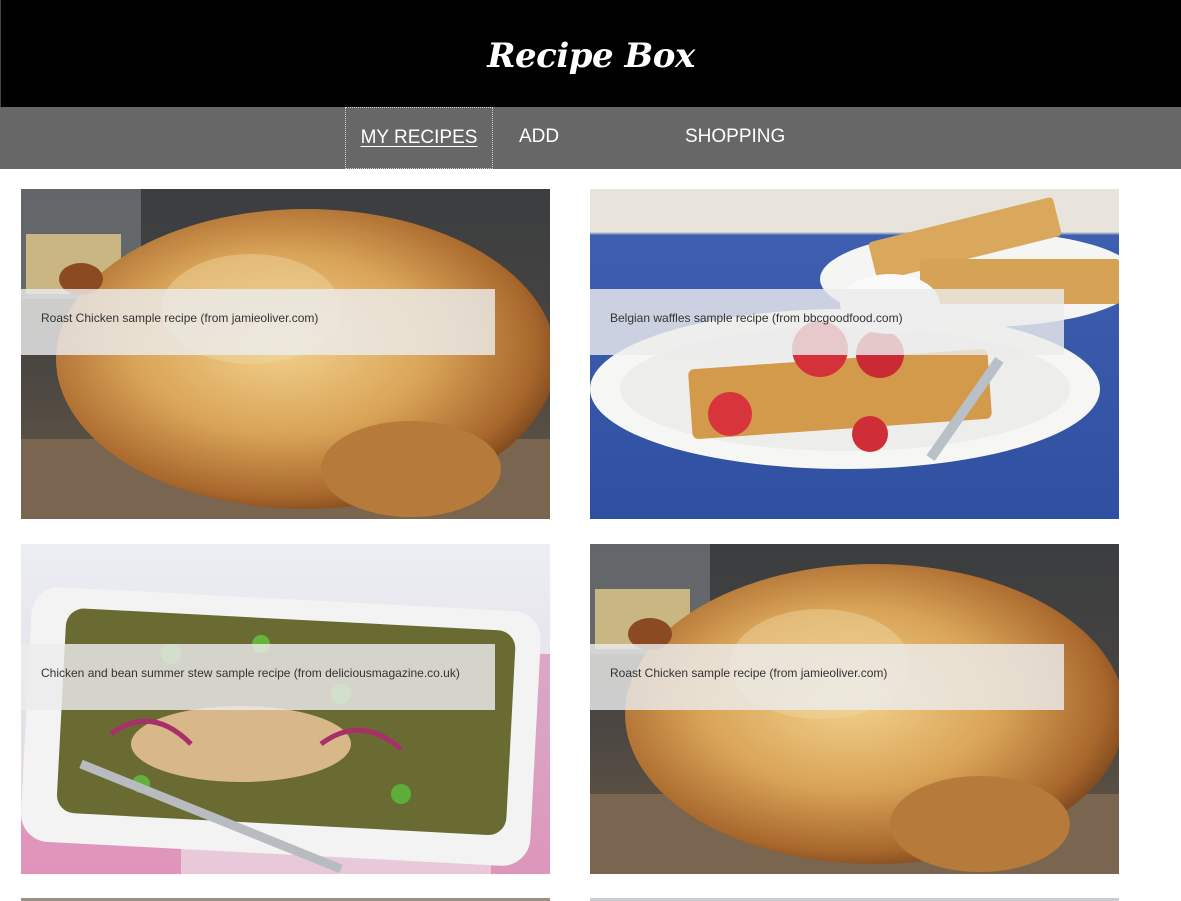 This screenshot has height=901, width=1181. Describe the element at coordinates (581, 157) in the screenshot. I see `nav-add-recipes: ADD RECIPES` at that location.